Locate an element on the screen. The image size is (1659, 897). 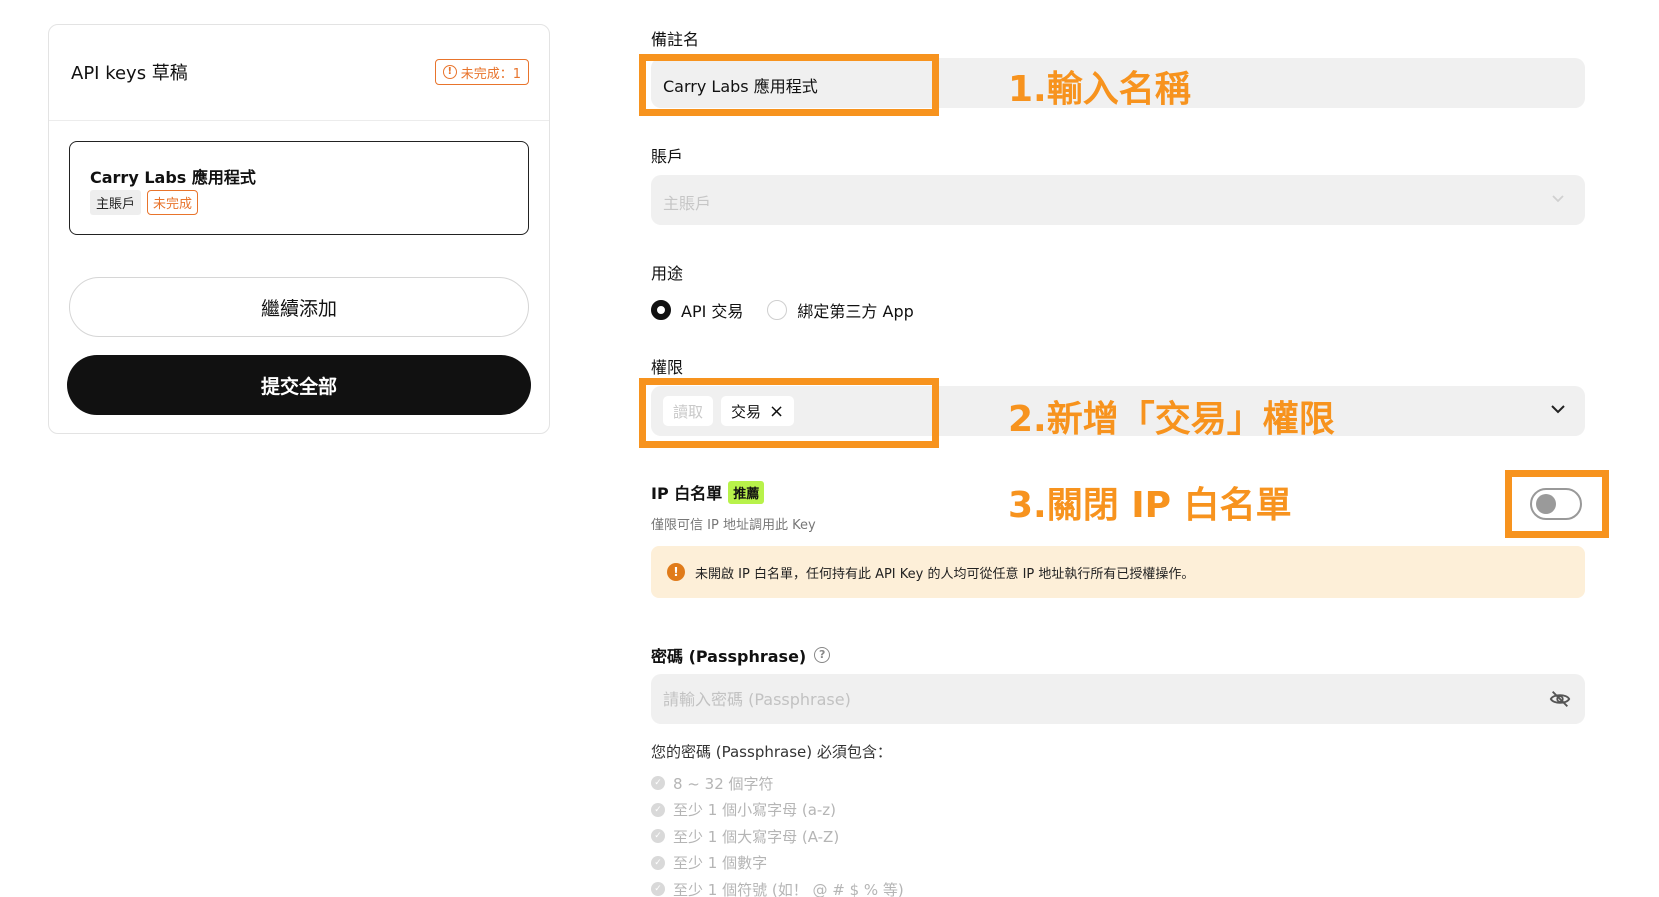
incomplete-count-badge: ! 未完成：1 is located at coordinates (481, 72).